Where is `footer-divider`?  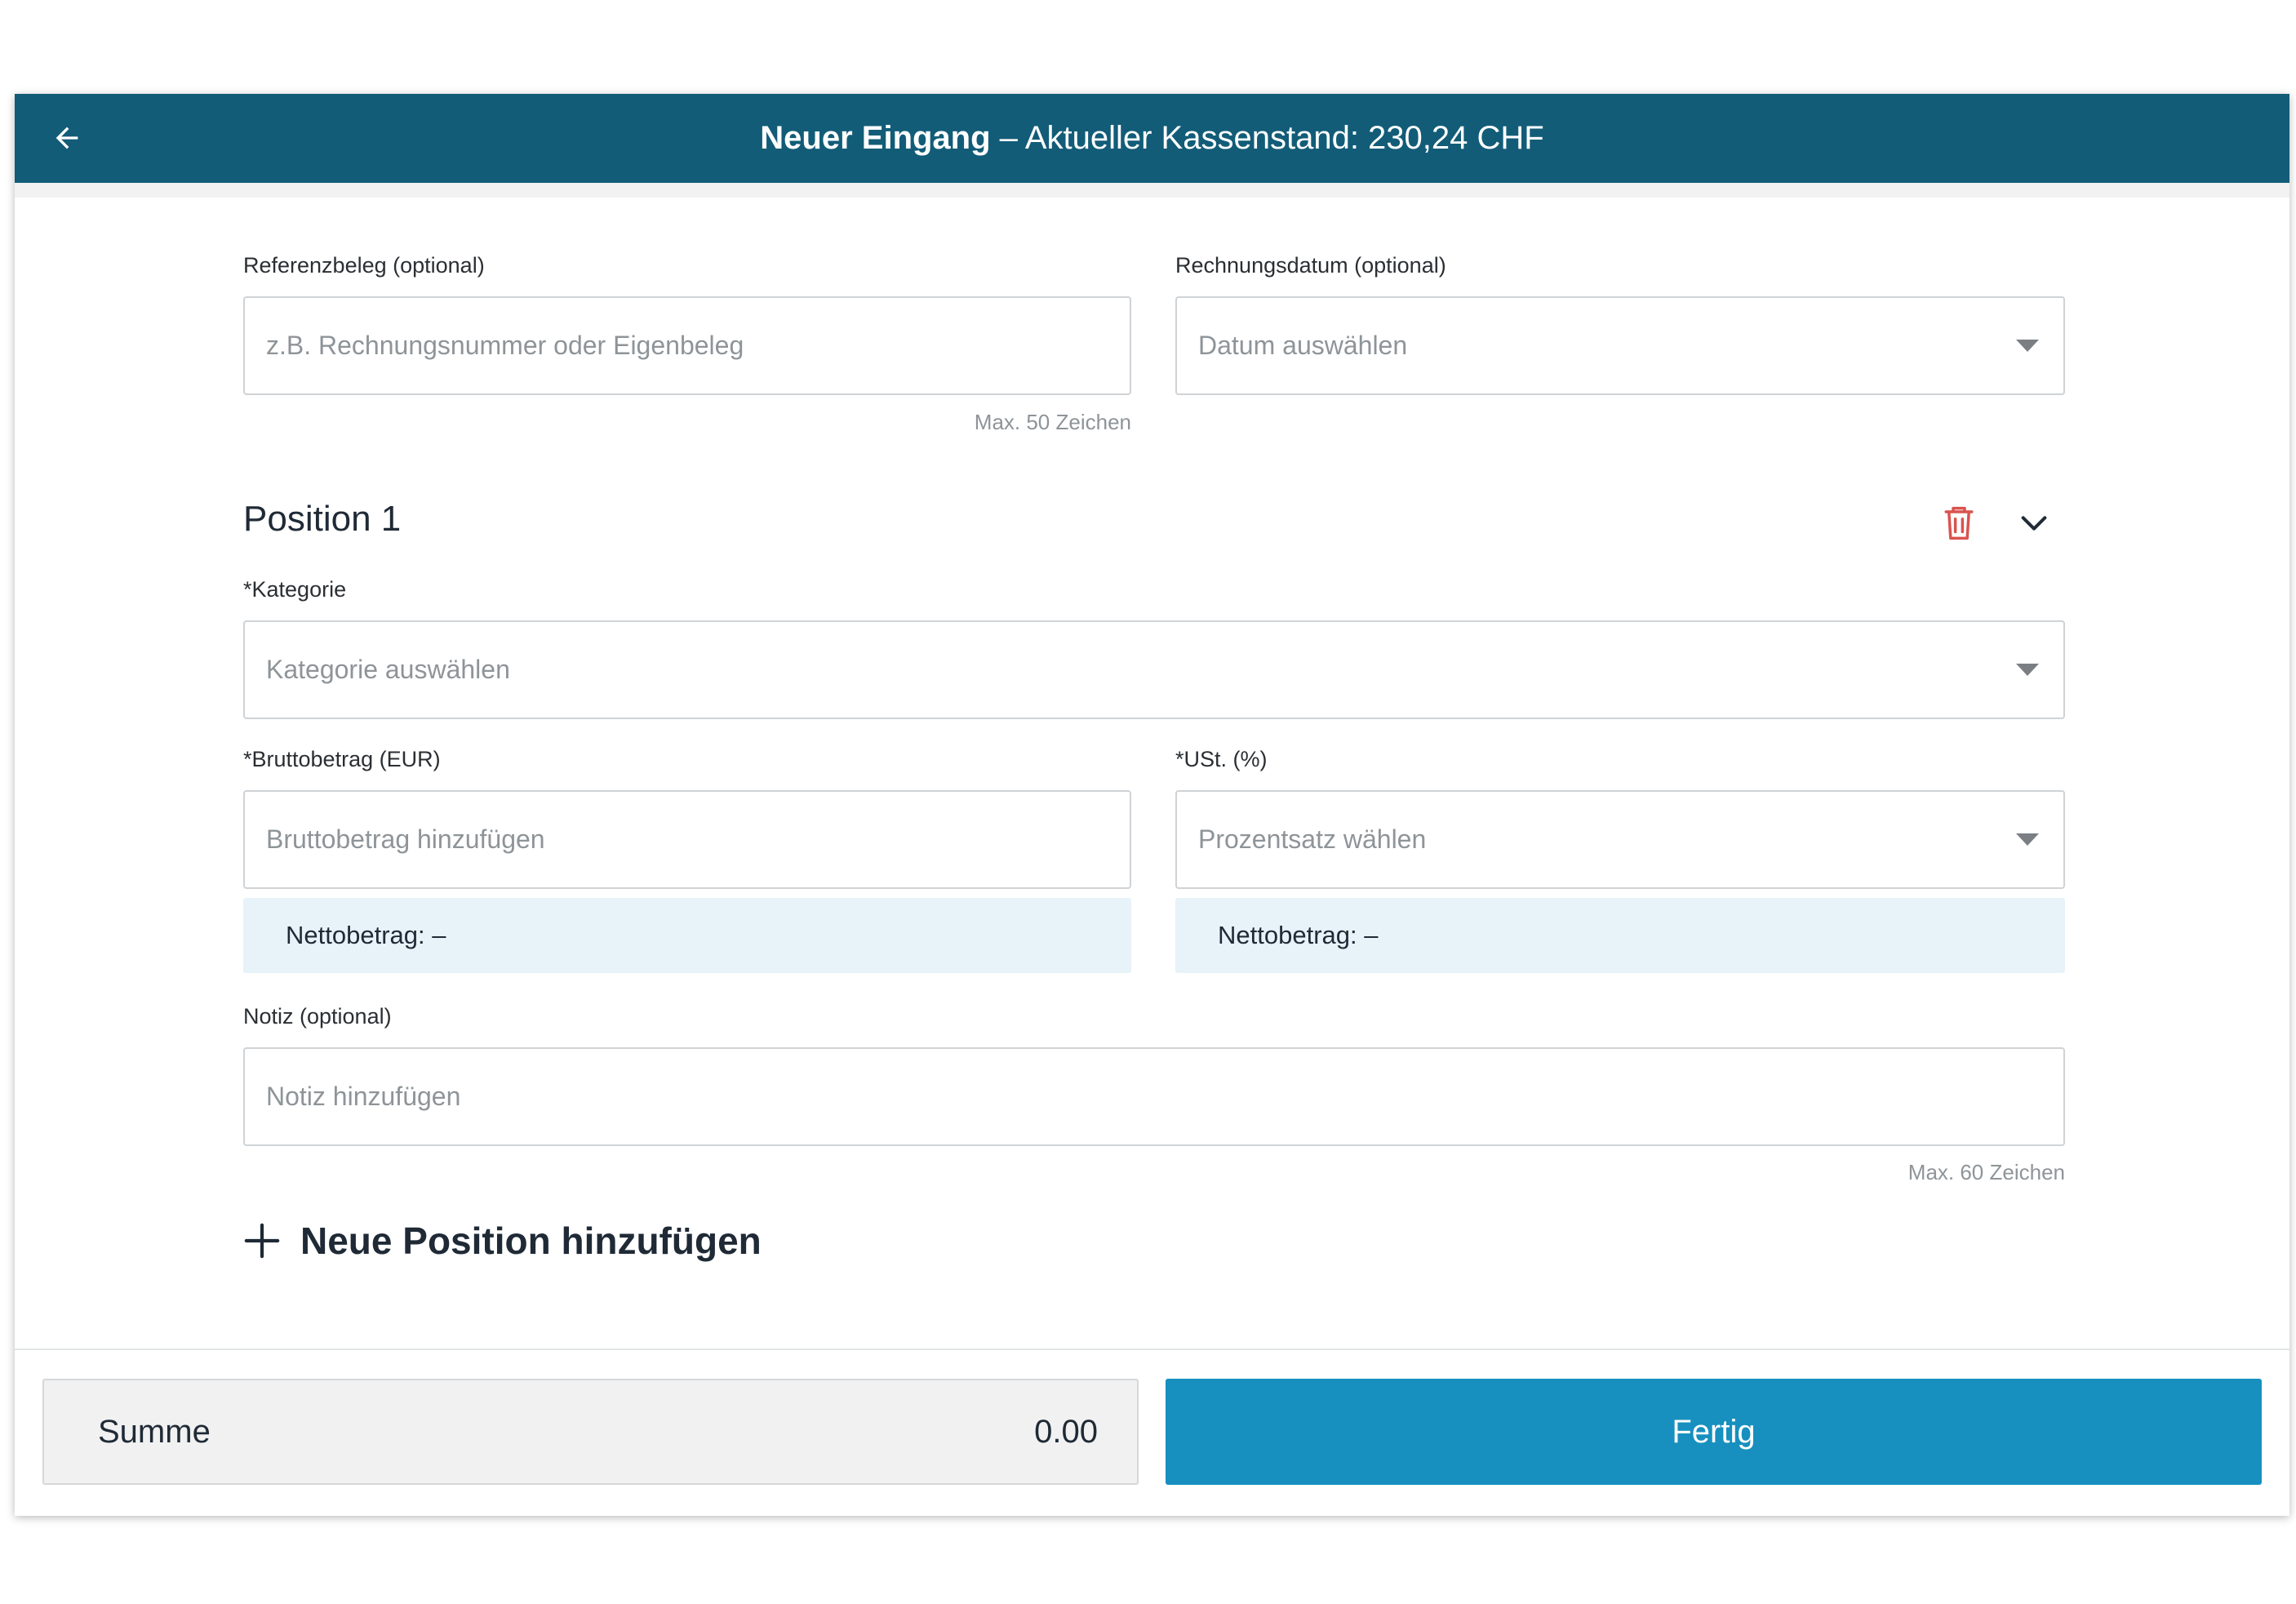 footer-divider is located at coordinates (1152, 1349).